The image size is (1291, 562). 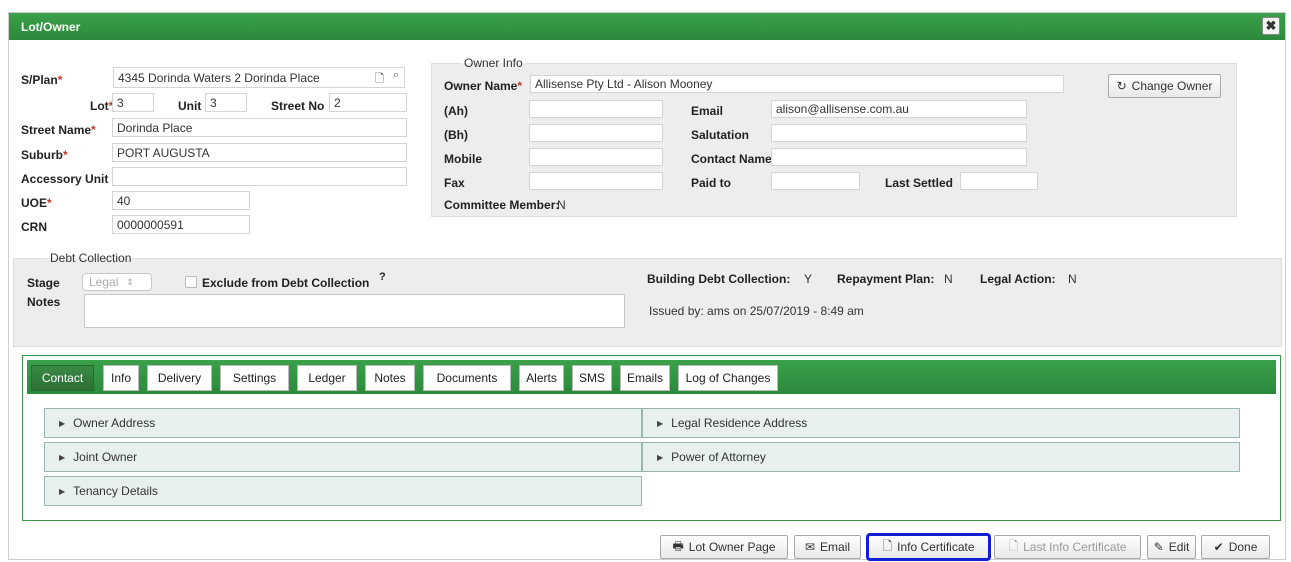 I want to click on unit-field: 3, so click(x=226, y=102).